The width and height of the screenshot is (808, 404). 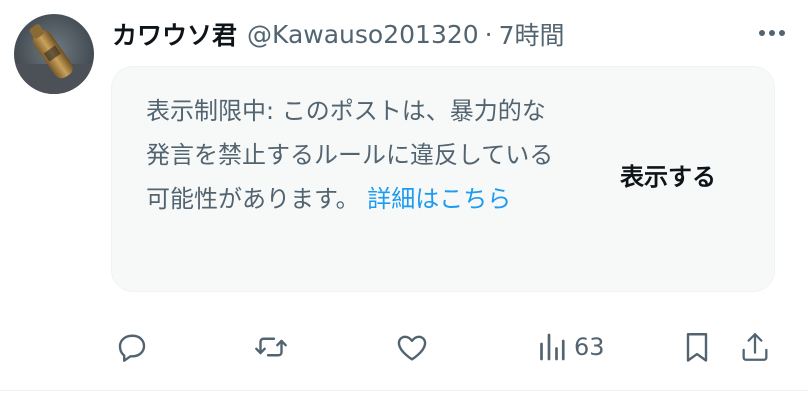 What do you see at coordinates (552, 347) in the screenshot?
I see `views-icon` at bounding box center [552, 347].